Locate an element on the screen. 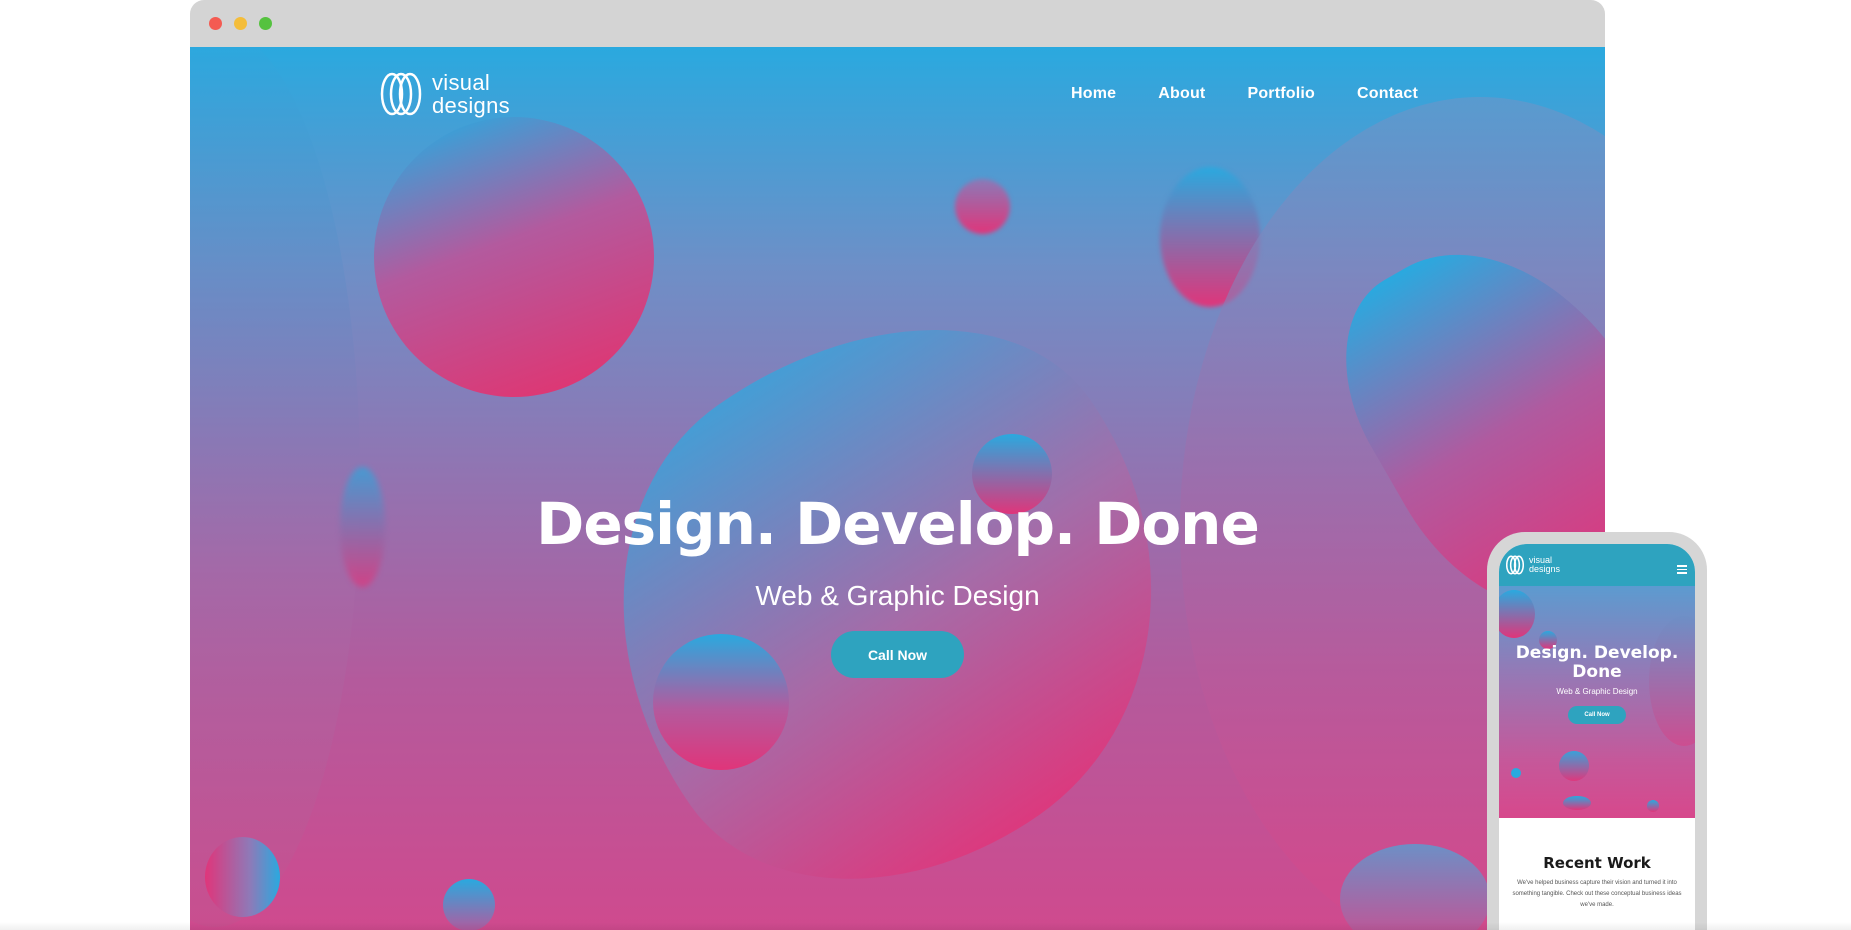 The width and height of the screenshot is (1851, 930). hamburger-menu-icon is located at coordinates (1682, 570).